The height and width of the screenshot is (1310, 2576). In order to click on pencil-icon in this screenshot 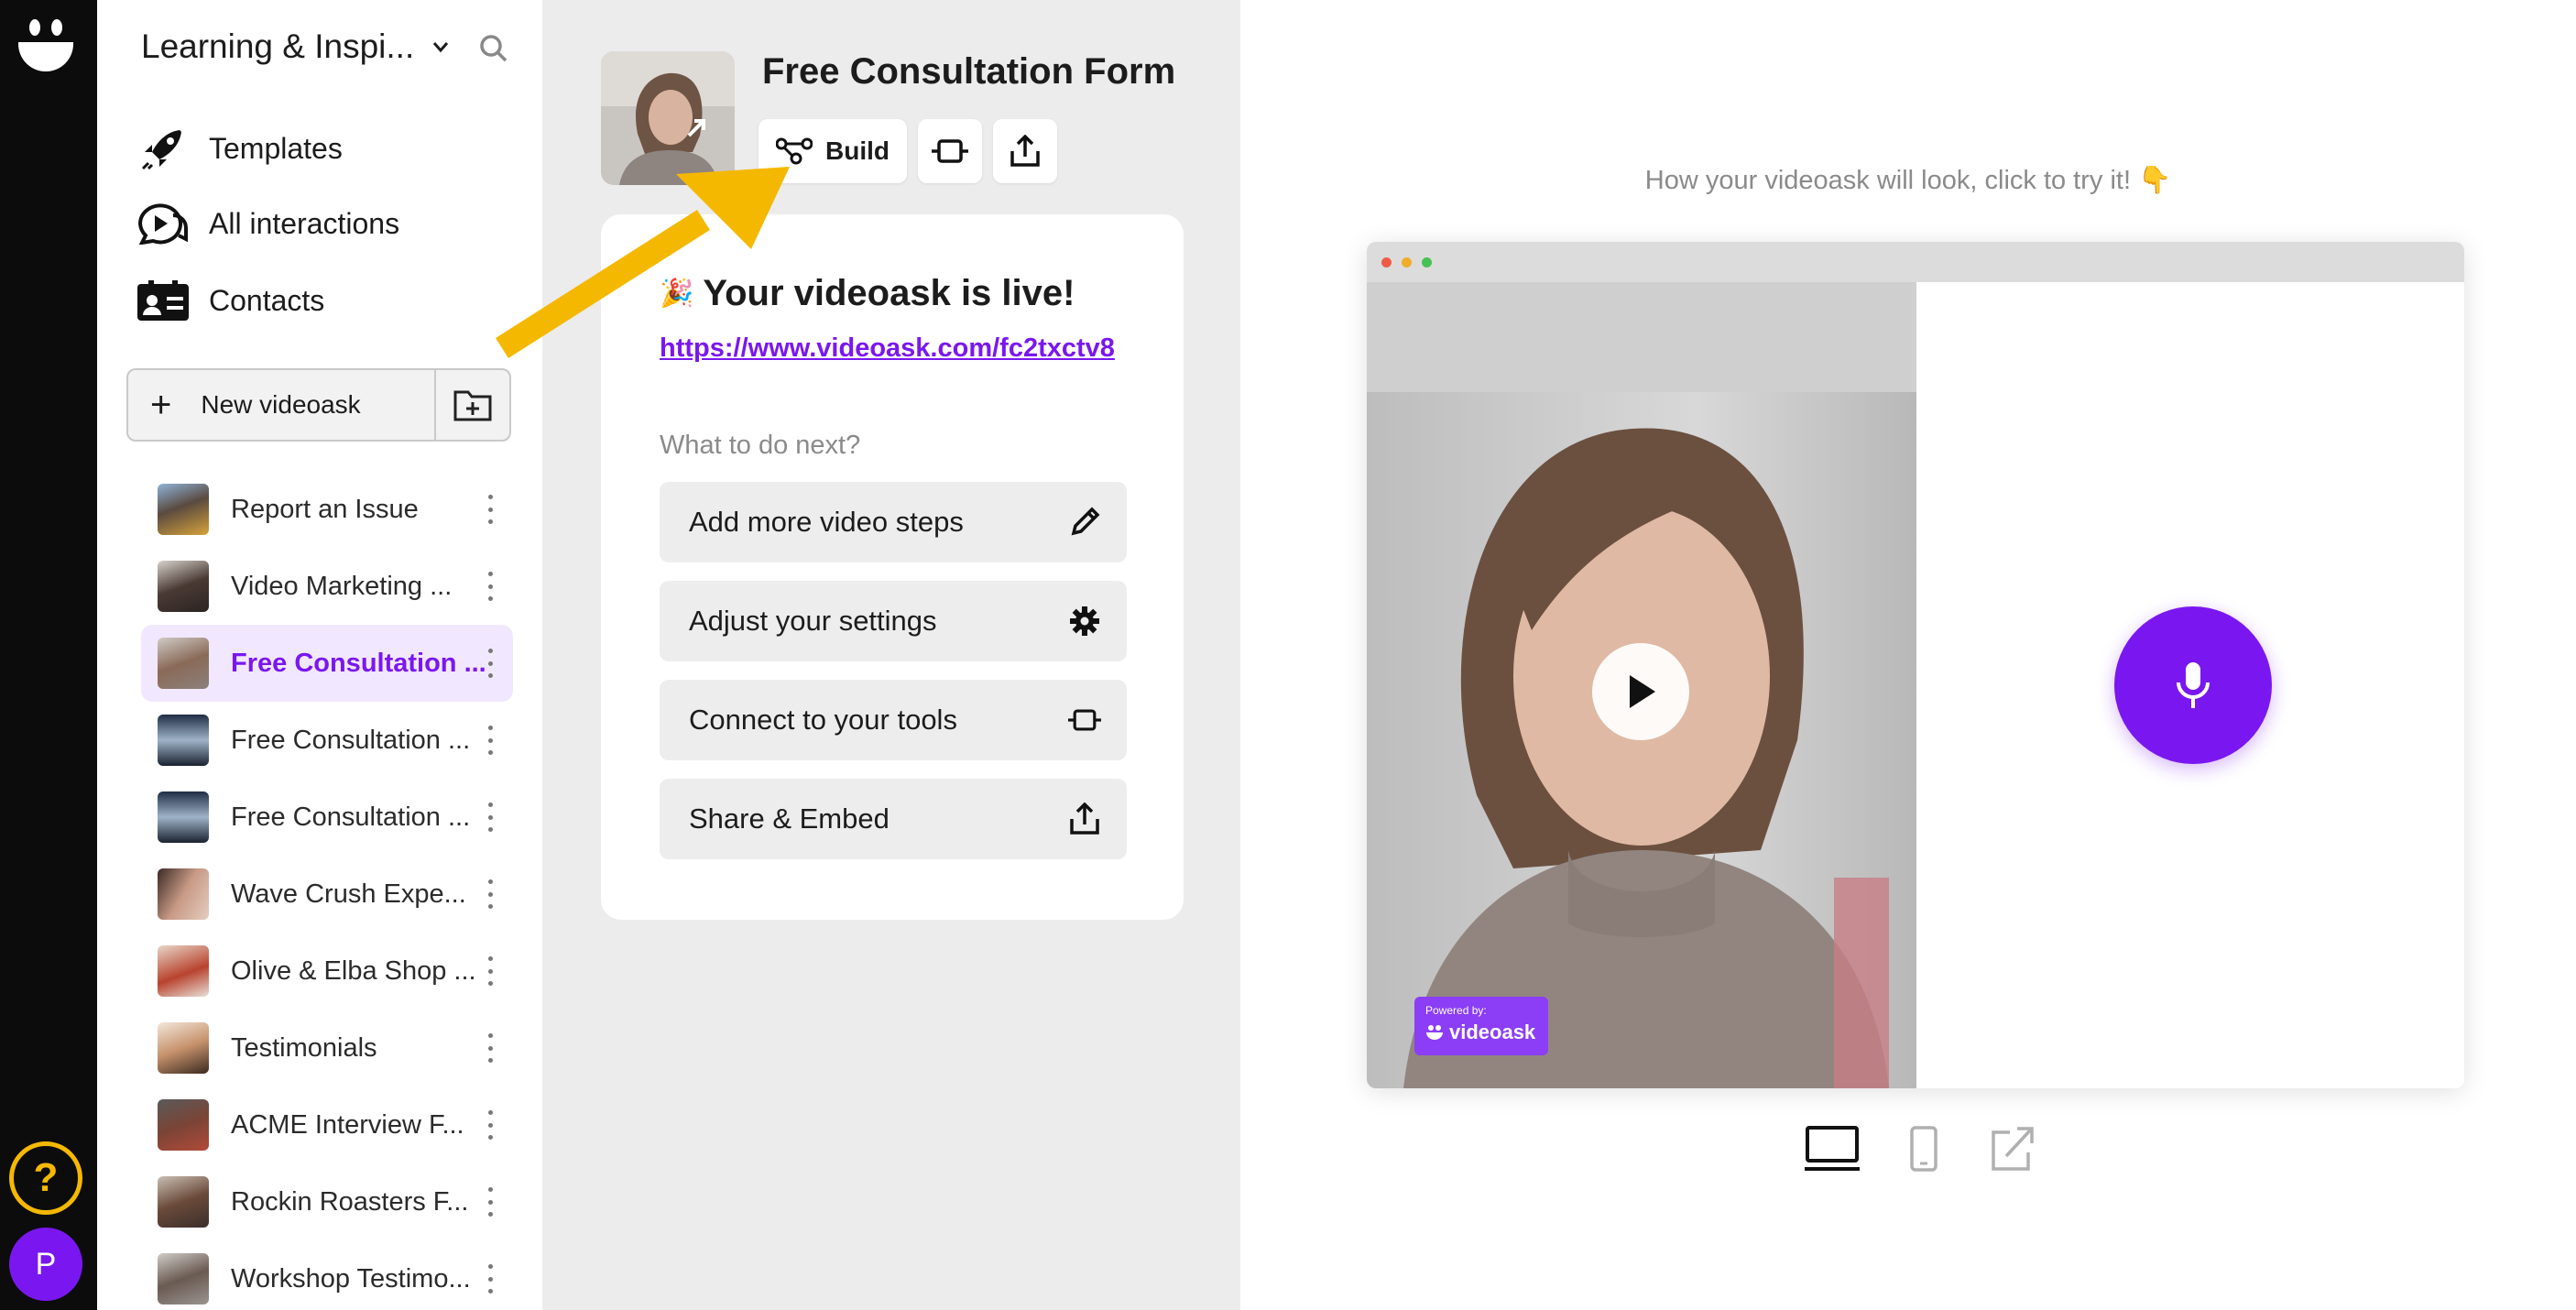, I will do `click(1086, 521)`.